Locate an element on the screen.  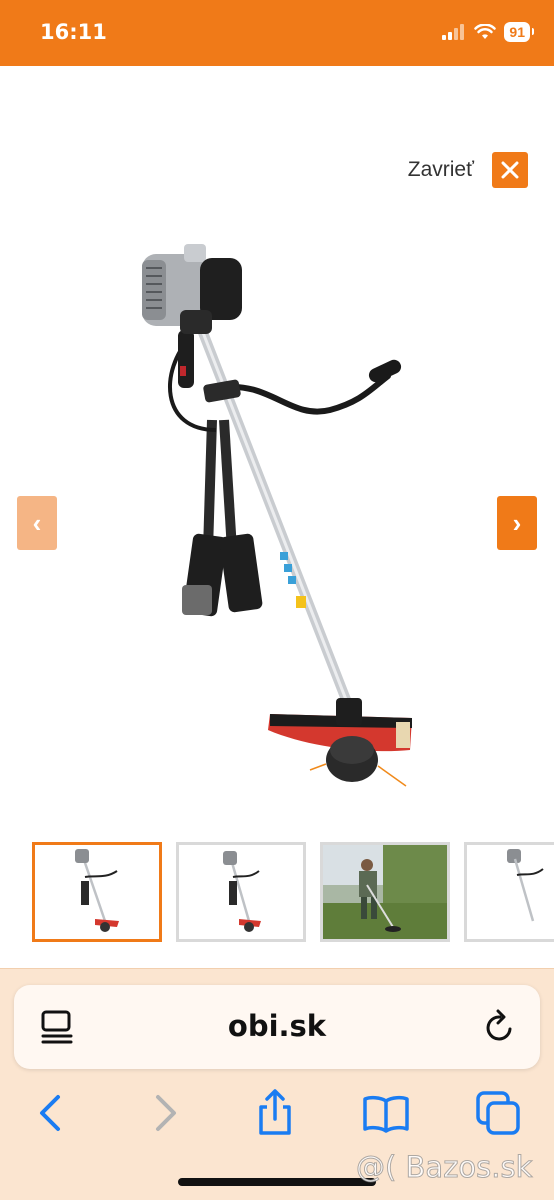
bookmarks-icon is located at coordinates (386, 1114).